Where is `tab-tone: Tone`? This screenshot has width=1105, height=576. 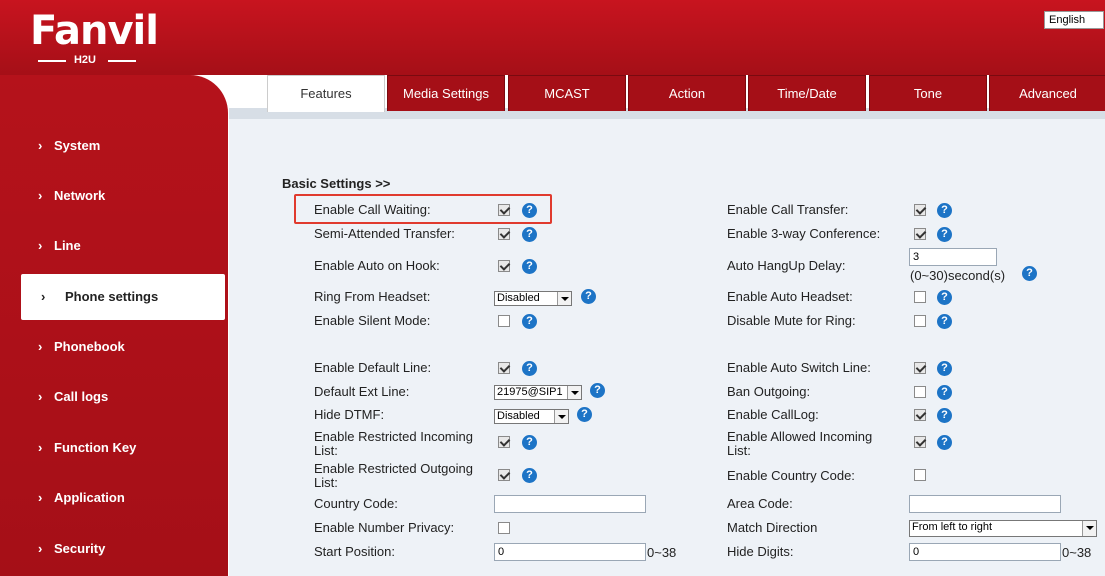 tab-tone: Tone is located at coordinates (928, 93).